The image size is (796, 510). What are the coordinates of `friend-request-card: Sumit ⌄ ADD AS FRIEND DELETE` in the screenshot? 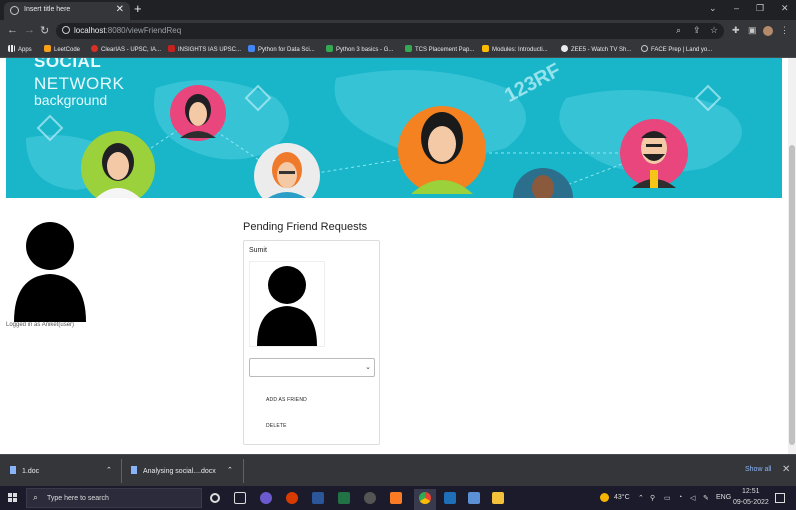 It's located at (311, 342).